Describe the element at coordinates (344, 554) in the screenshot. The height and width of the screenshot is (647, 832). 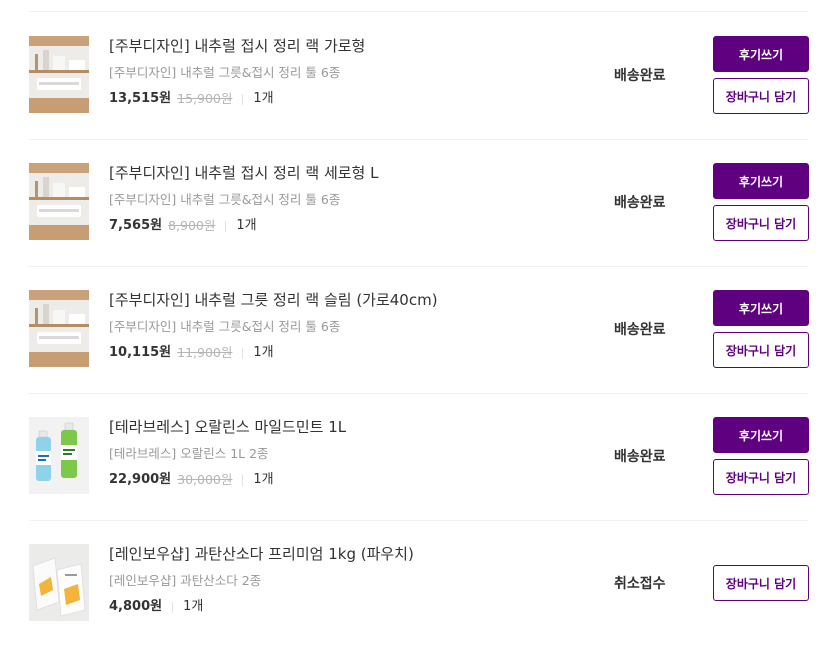
I see `product-name: [레인보우샵] 과탄산소다 프리미엄 1kg (파우치)` at that location.